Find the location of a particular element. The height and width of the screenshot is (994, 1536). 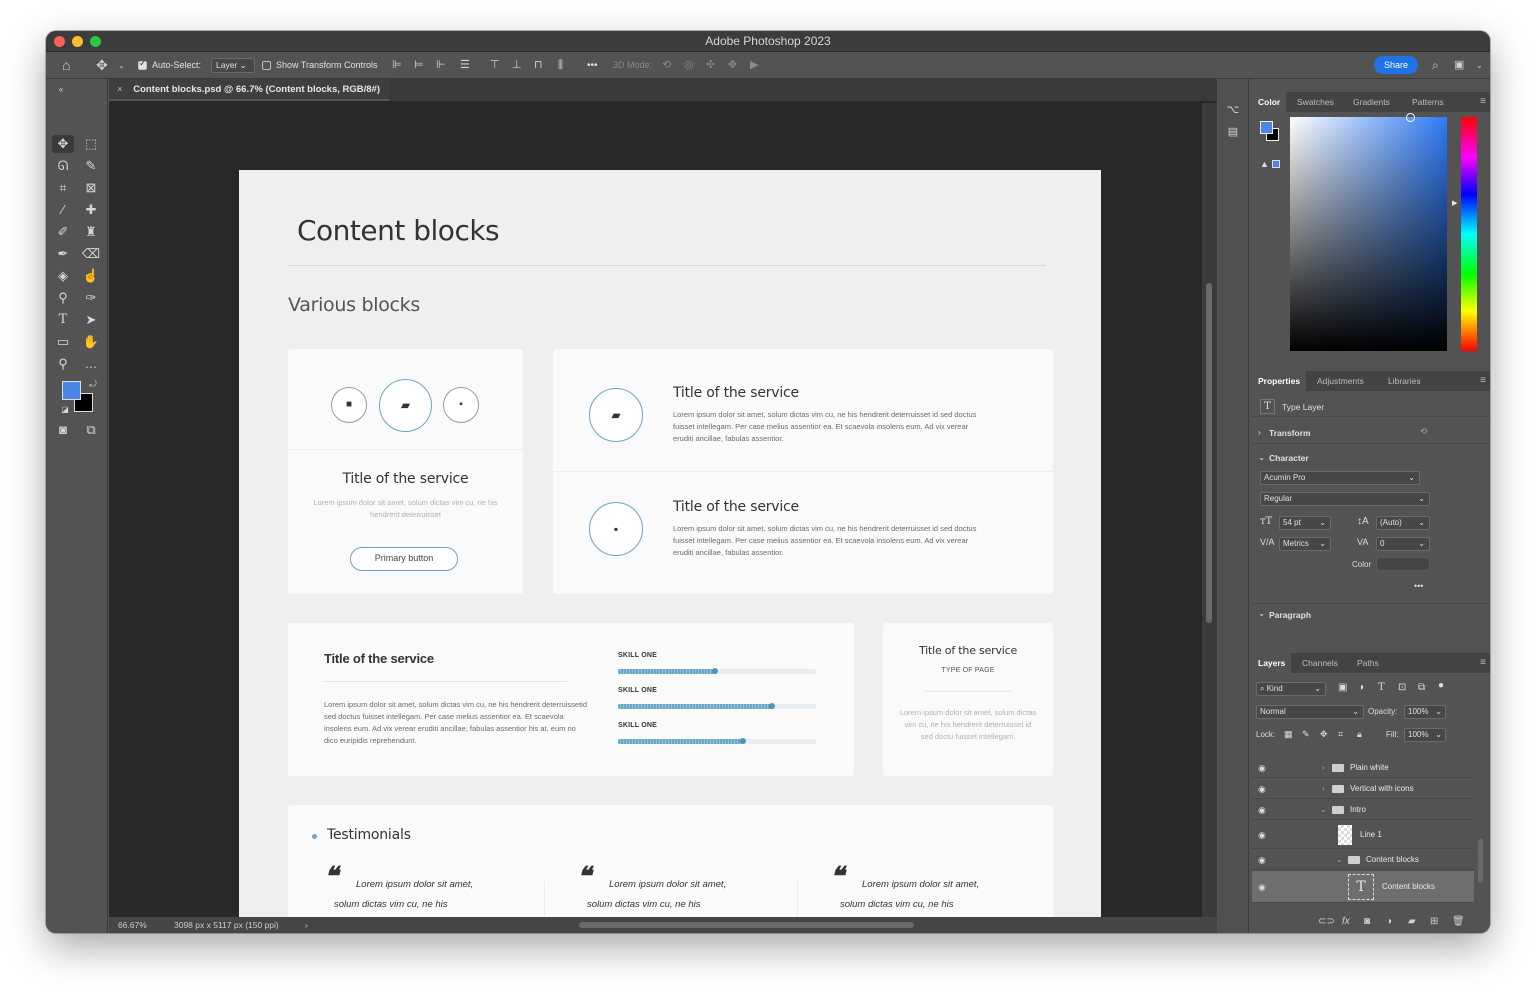

color-picker-cursor is located at coordinates (1410, 117).